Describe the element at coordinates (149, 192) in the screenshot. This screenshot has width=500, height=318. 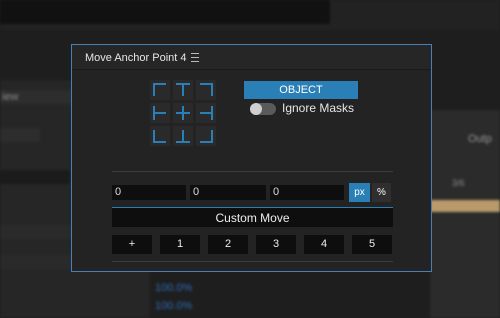
I see `coord-x-input: 0` at that location.